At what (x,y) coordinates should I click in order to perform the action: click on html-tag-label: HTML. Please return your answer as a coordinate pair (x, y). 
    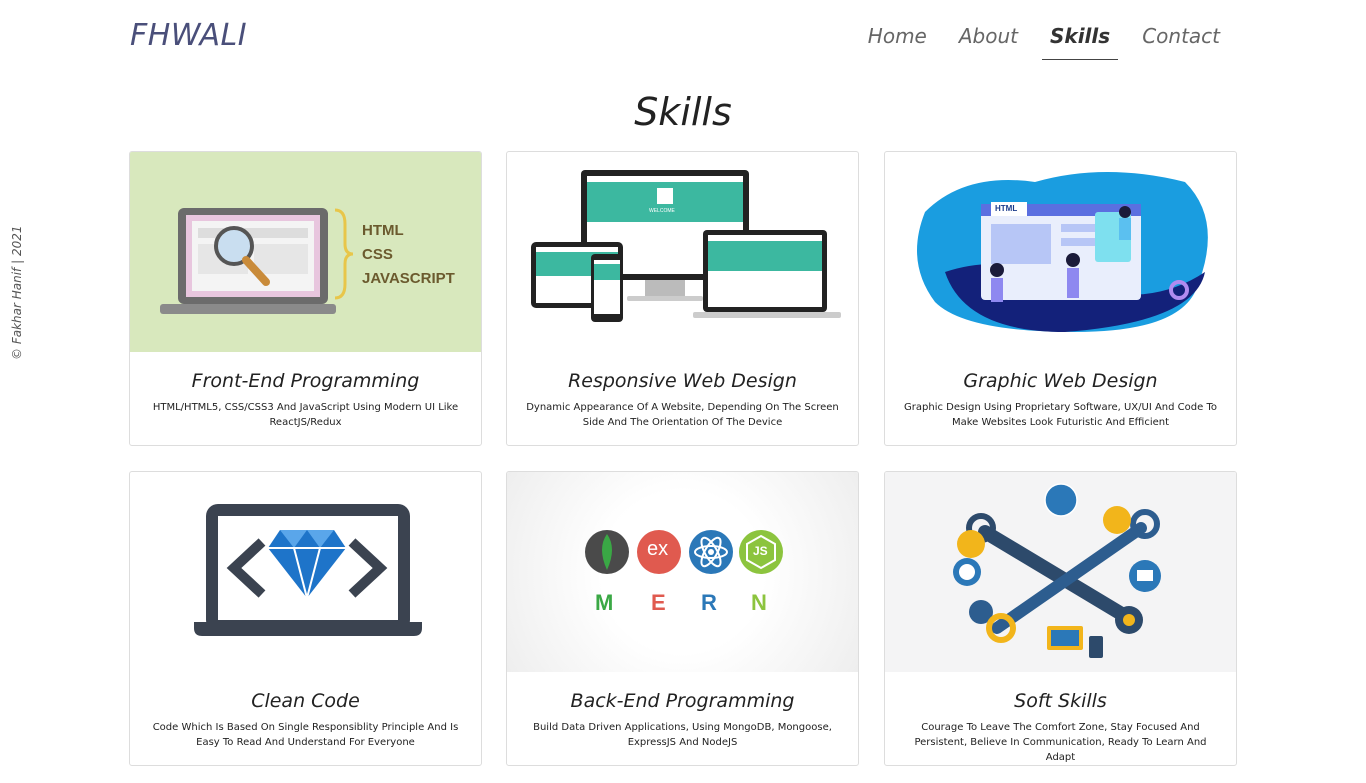
    Looking at the image, I should click on (1006, 208).